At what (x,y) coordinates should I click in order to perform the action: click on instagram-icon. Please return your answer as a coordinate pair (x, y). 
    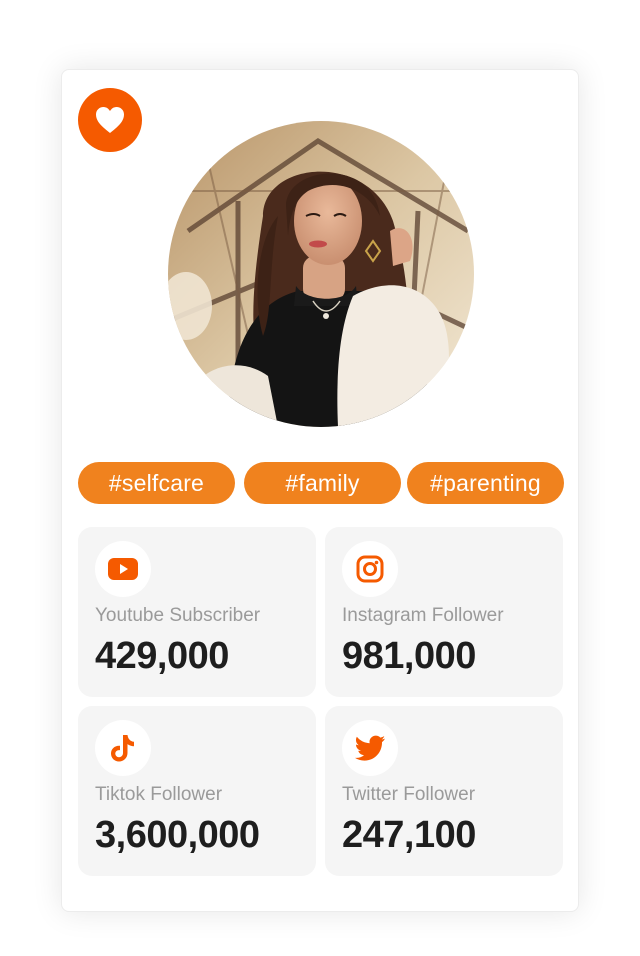
    Looking at the image, I should click on (370, 569).